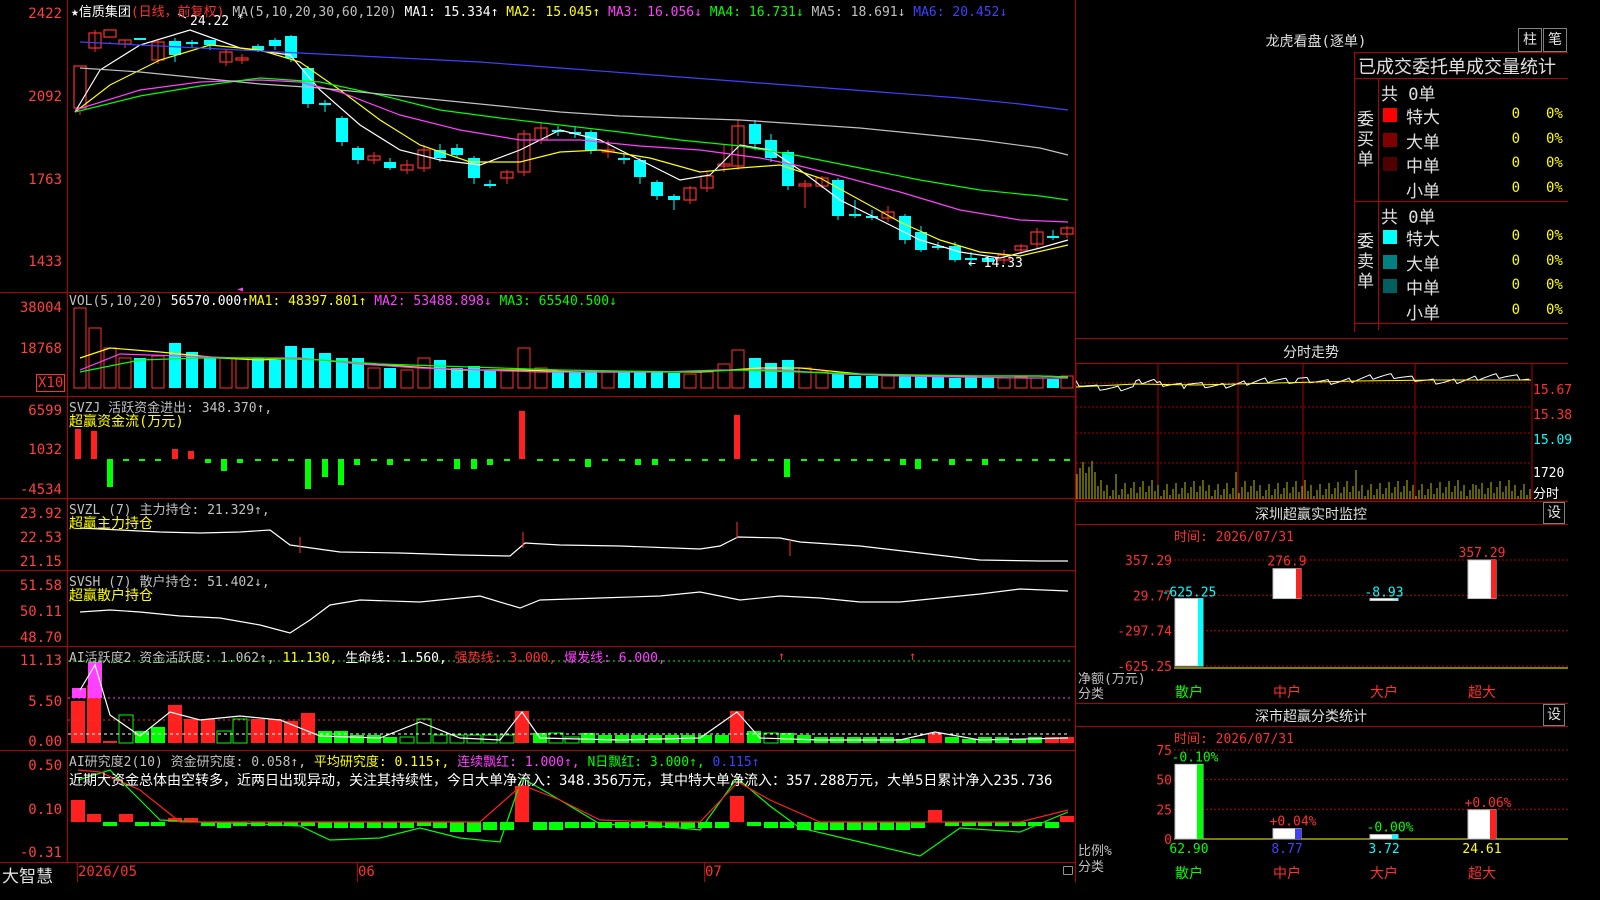  Describe the element at coordinates (501, 658) in the screenshot. I see `ai-active-part: 强势线: 3.000,` at that location.